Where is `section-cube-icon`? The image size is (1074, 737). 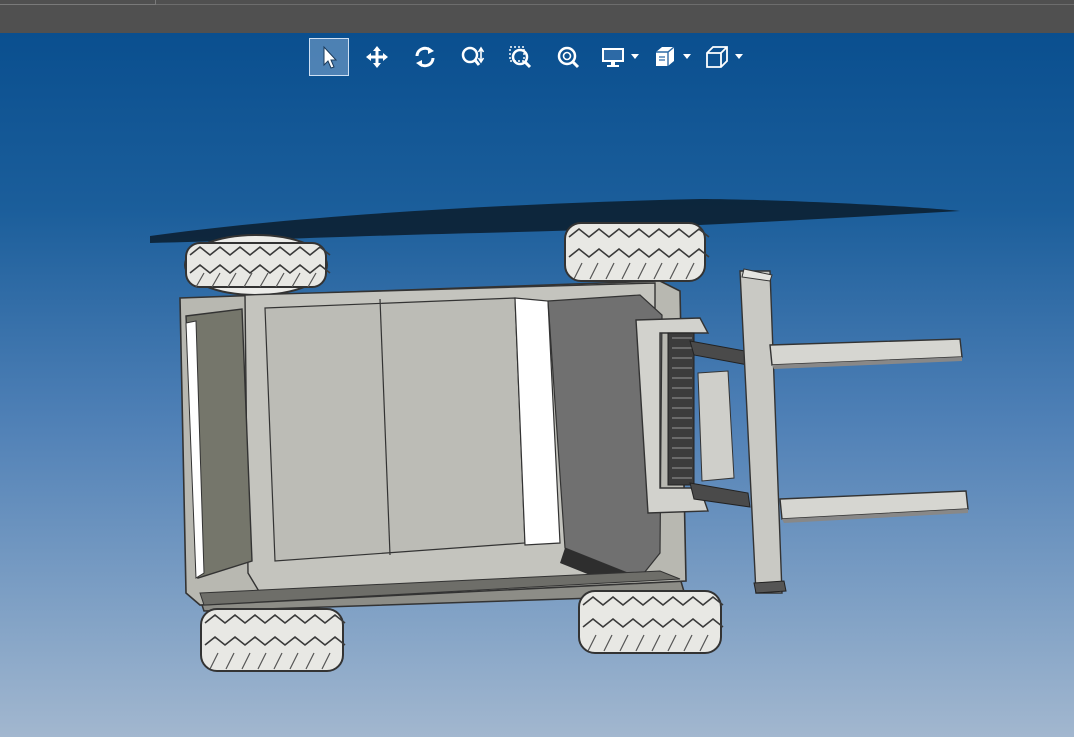 section-cube-icon is located at coordinates (665, 56).